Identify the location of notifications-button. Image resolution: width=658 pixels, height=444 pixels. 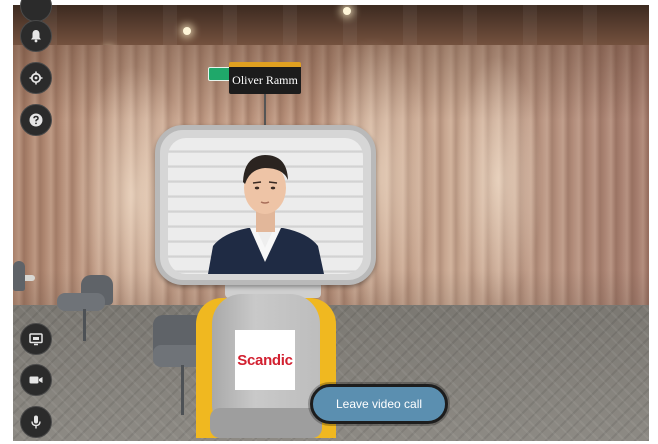
(36, 36).